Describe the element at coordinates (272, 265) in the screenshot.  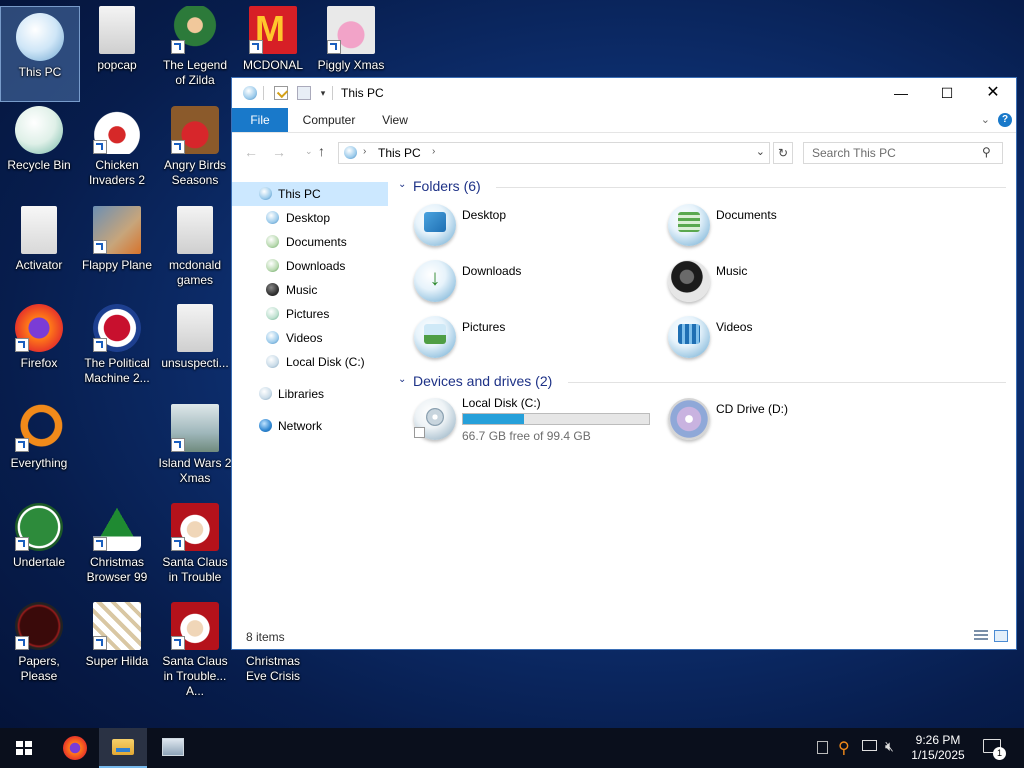
I see `downloads-icon` at that location.